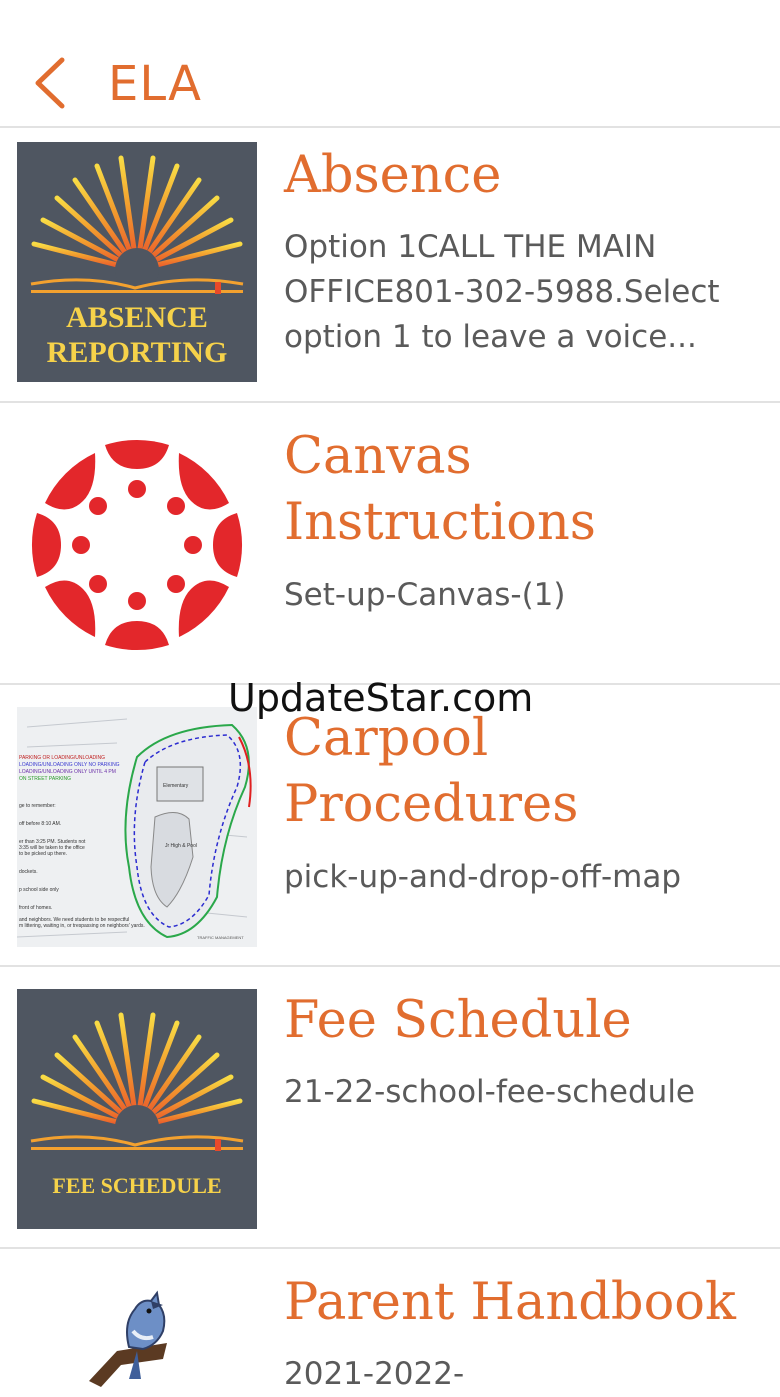 This screenshot has height=1397, width=780. Describe the element at coordinates (52, 83) in the screenshot. I see `back-chevron-icon` at that location.